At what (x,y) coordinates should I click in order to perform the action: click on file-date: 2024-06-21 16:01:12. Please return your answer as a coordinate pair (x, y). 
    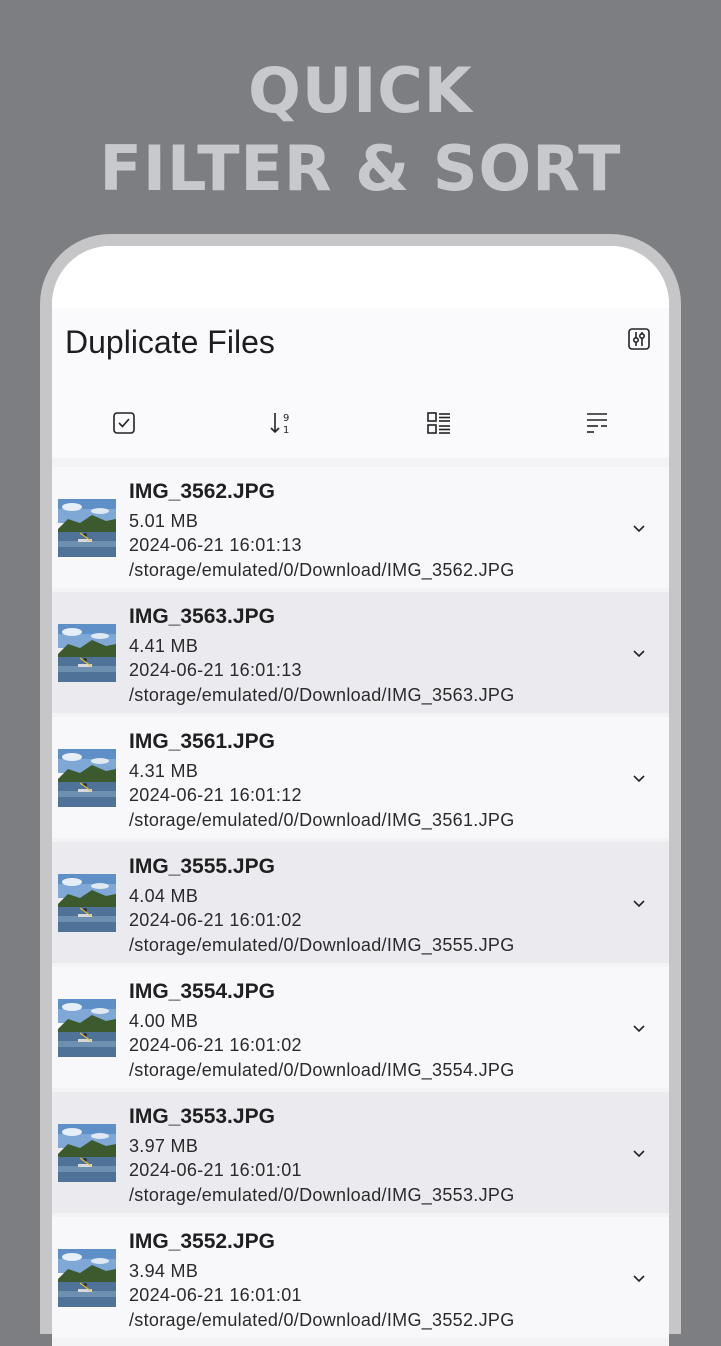
    Looking at the image, I should click on (215, 795).